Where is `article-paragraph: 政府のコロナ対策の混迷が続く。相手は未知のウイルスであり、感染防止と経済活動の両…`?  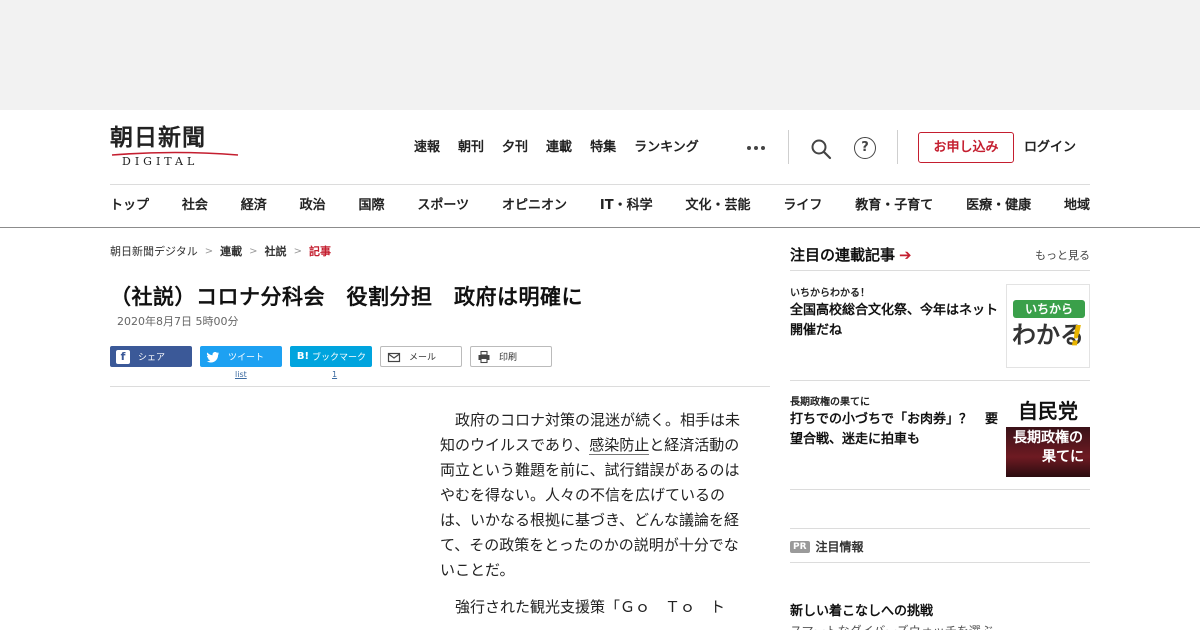
article-paragraph: 政府のコロナ対策の混迷が続く。相手は未知のウイルスであり、感染防止と経済活動の両… is located at coordinates (595, 495).